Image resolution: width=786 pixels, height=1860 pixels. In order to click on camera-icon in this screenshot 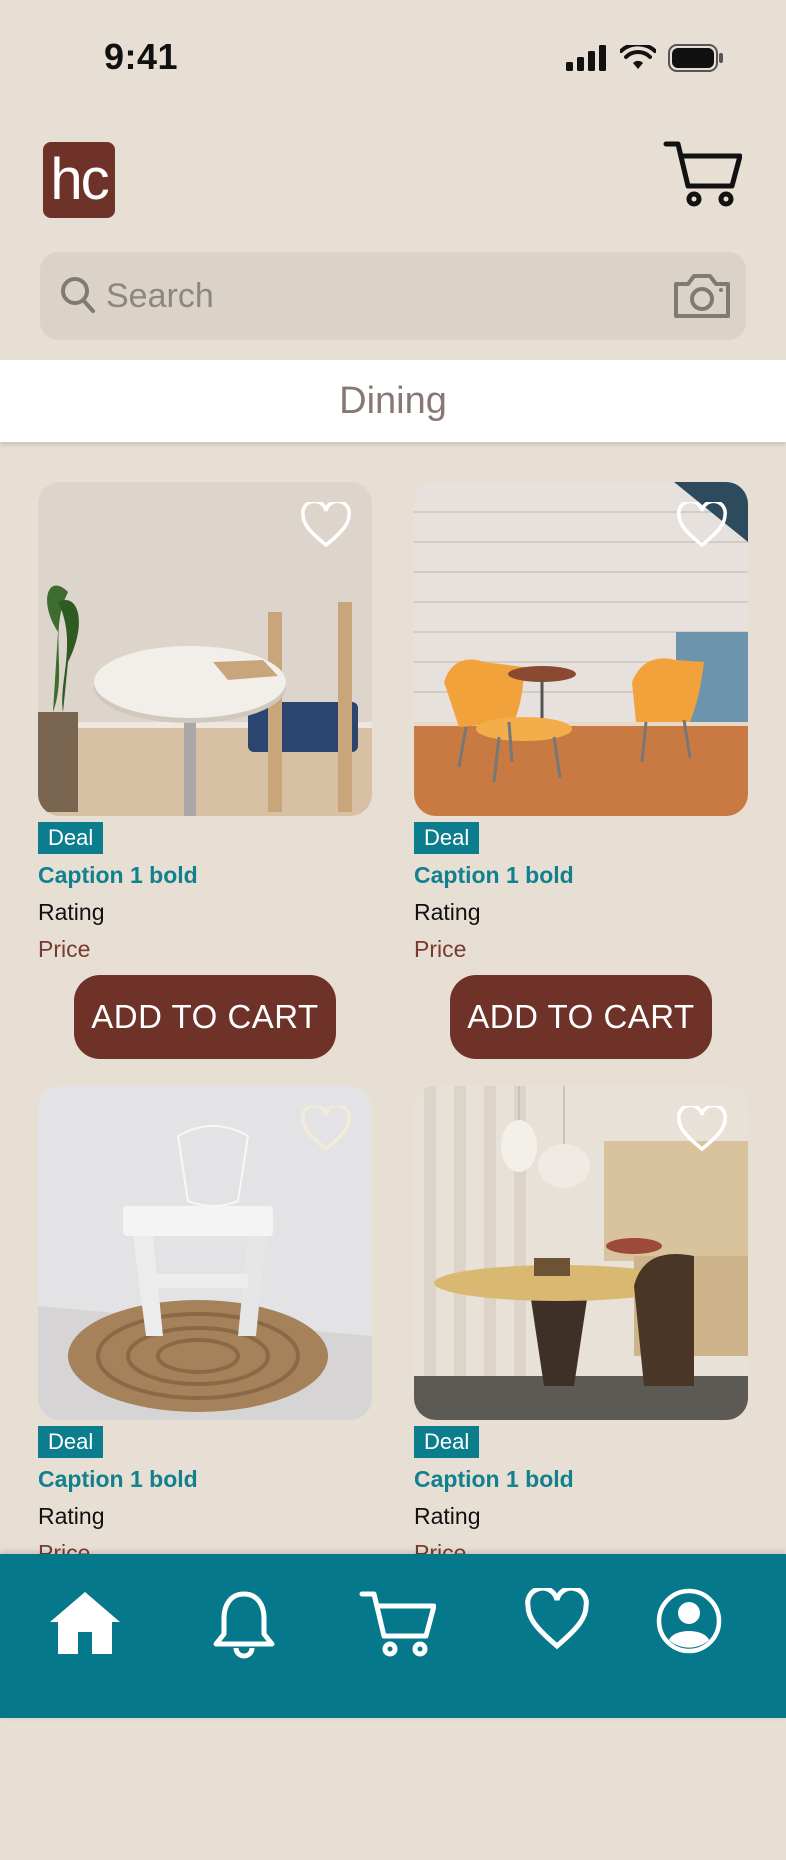, I will do `click(702, 296)`.